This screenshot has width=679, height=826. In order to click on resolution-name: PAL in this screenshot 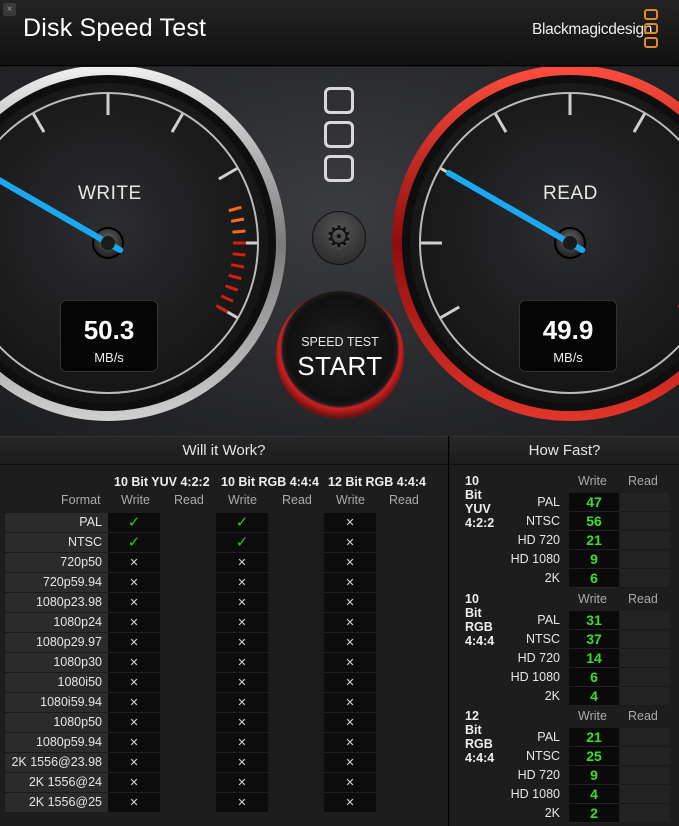, I will do `click(548, 620)`.